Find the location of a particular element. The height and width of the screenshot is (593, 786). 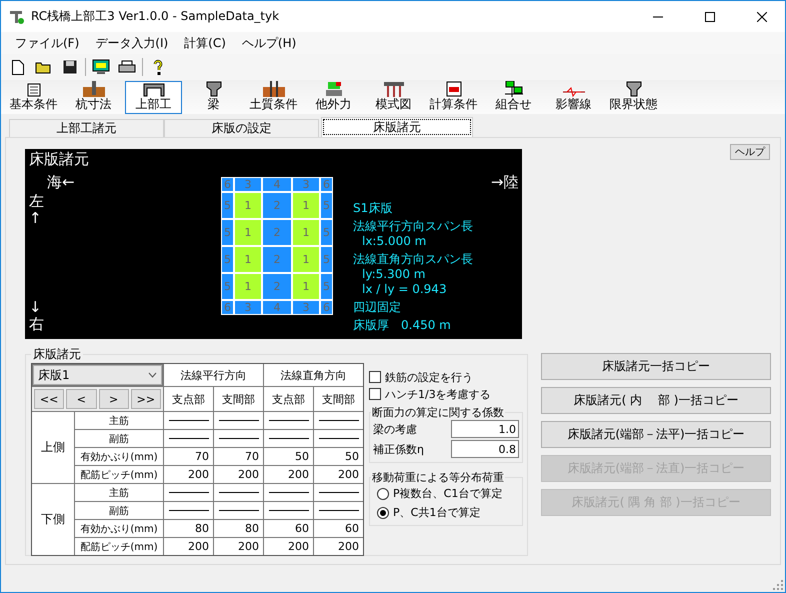

chevron-down-icon is located at coordinates (152, 375).